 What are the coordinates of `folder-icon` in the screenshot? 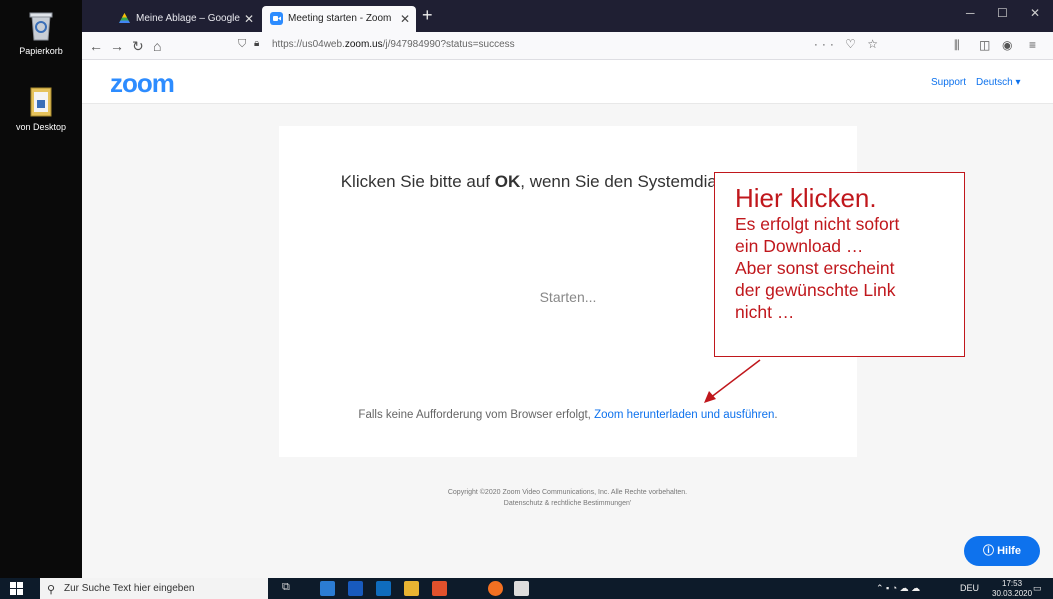 It's located at (41, 102).